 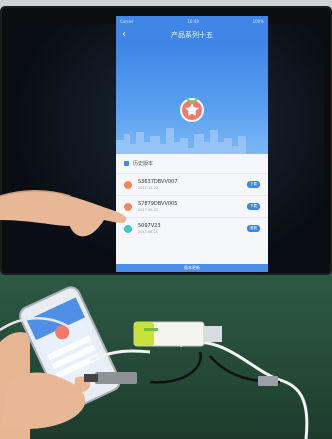 What do you see at coordinates (258, 21) in the screenshot?
I see `status-battery: 100%` at bounding box center [258, 21].